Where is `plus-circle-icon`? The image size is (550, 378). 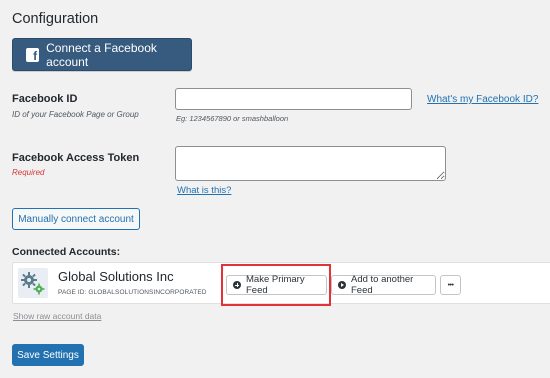
plus-circle-icon is located at coordinates (237, 285).